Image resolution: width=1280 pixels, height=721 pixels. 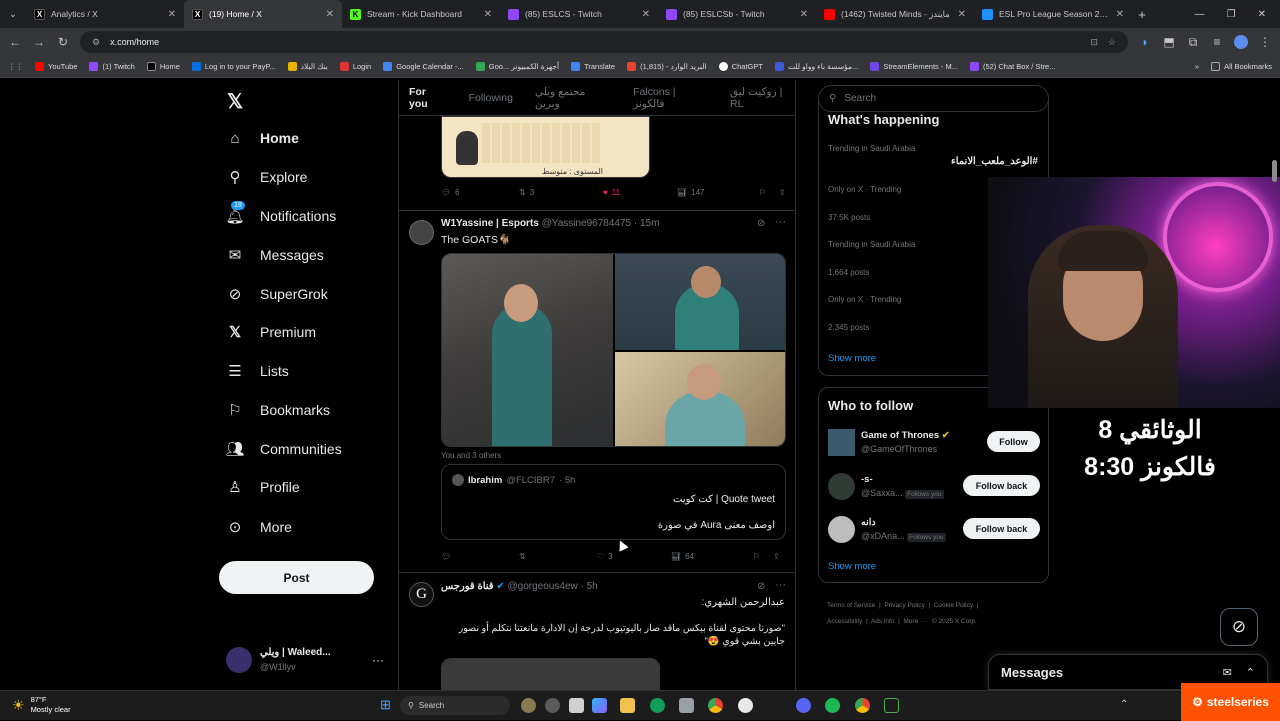 I want to click on all-bookmarks-button: All Bookmarks, so click(x=1241, y=66).